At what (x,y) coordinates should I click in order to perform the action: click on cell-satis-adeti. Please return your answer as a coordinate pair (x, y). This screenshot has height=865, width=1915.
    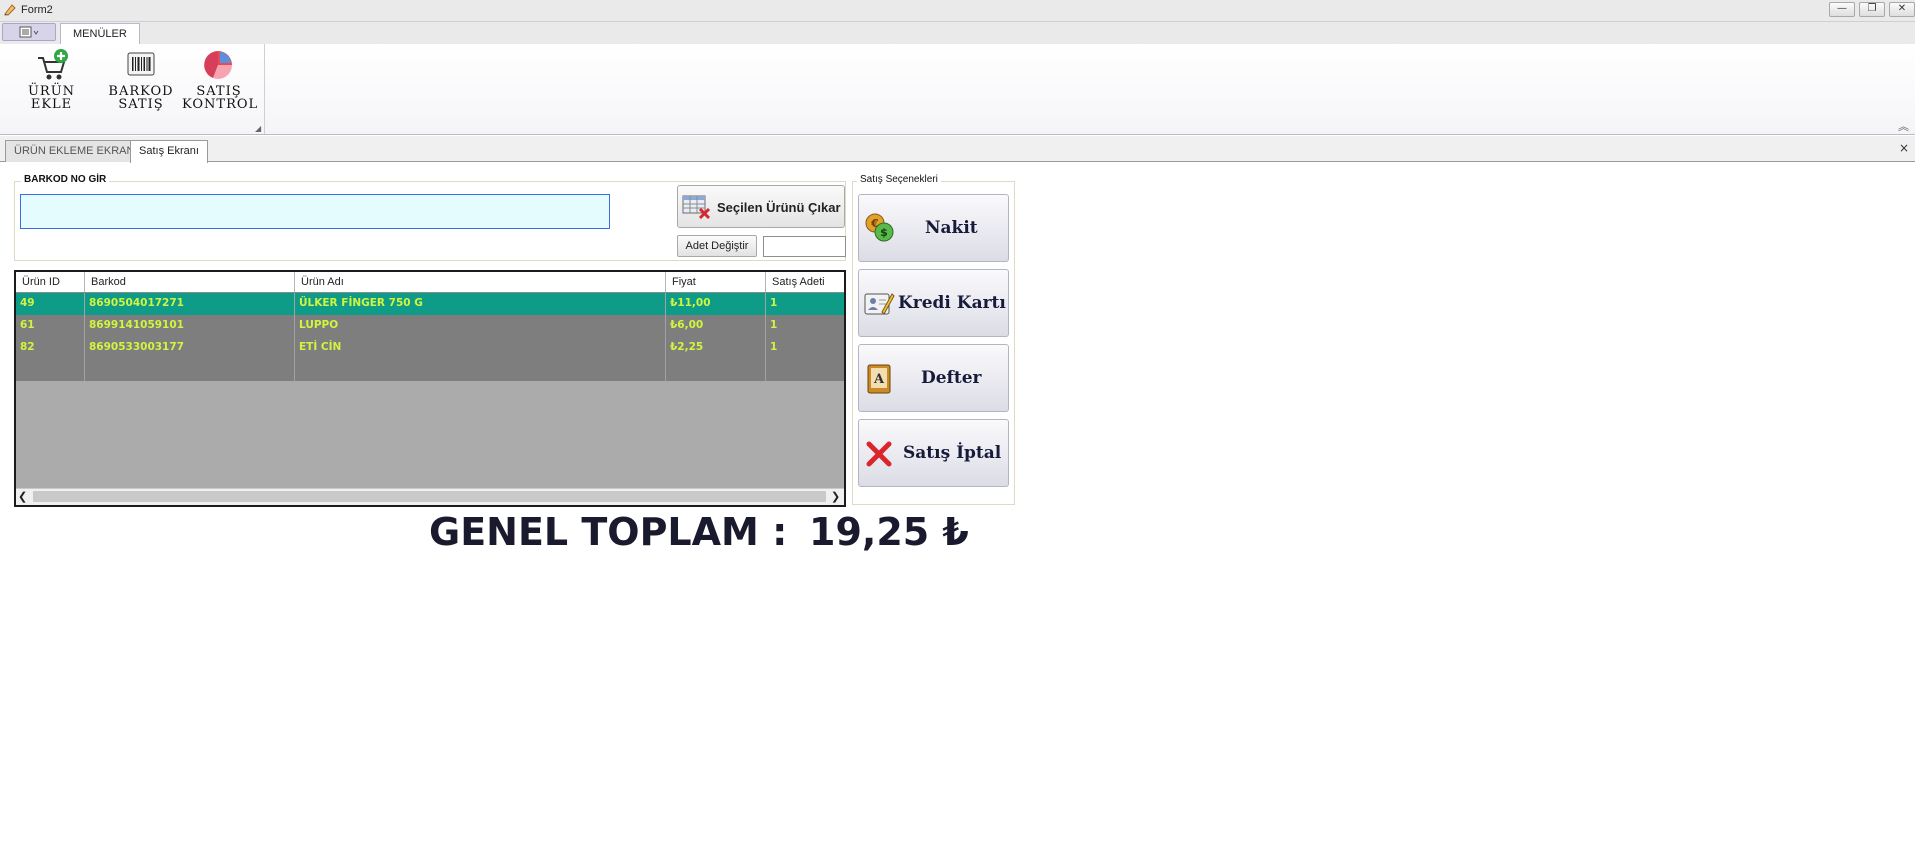
    Looking at the image, I should click on (805, 370).